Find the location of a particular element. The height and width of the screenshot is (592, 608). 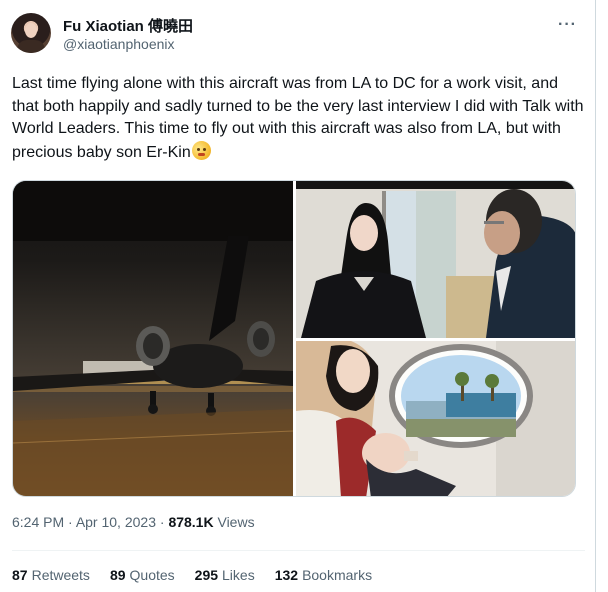

retweets-label: Retweets is located at coordinates (60, 575).